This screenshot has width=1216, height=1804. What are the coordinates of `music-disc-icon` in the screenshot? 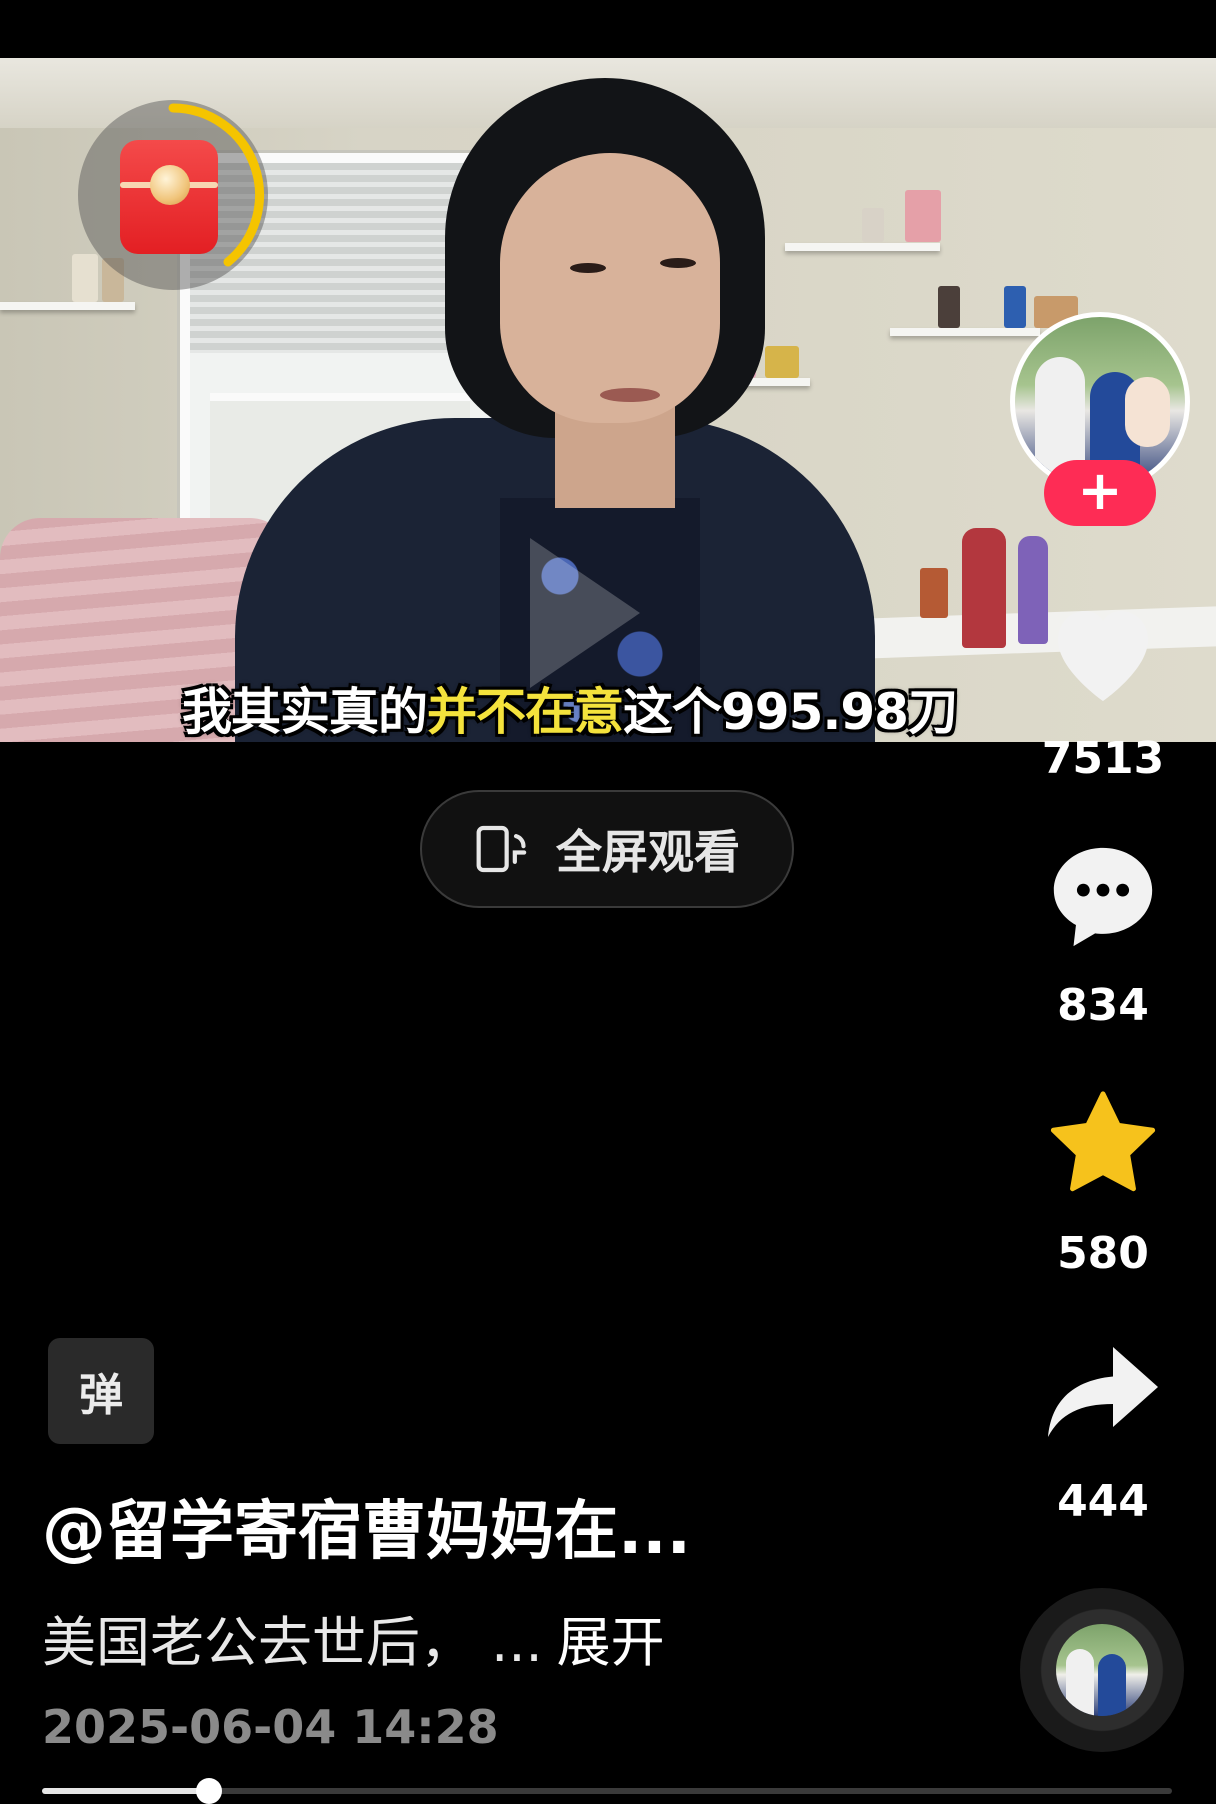 It's located at (1102, 1670).